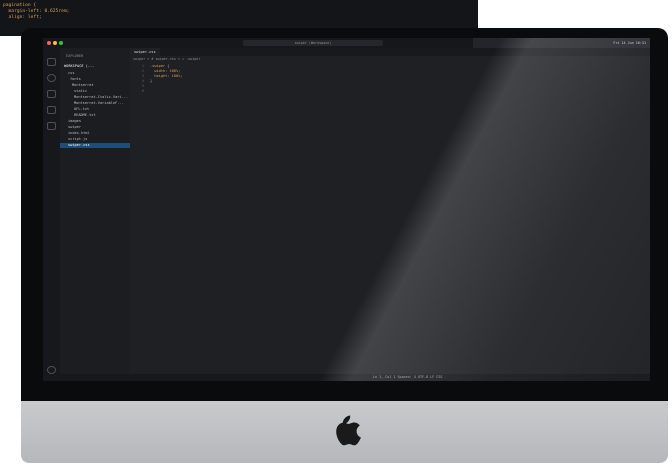 The height and width of the screenshot is (463, 672). I want to click on line-number: 2, so click(142, 71).